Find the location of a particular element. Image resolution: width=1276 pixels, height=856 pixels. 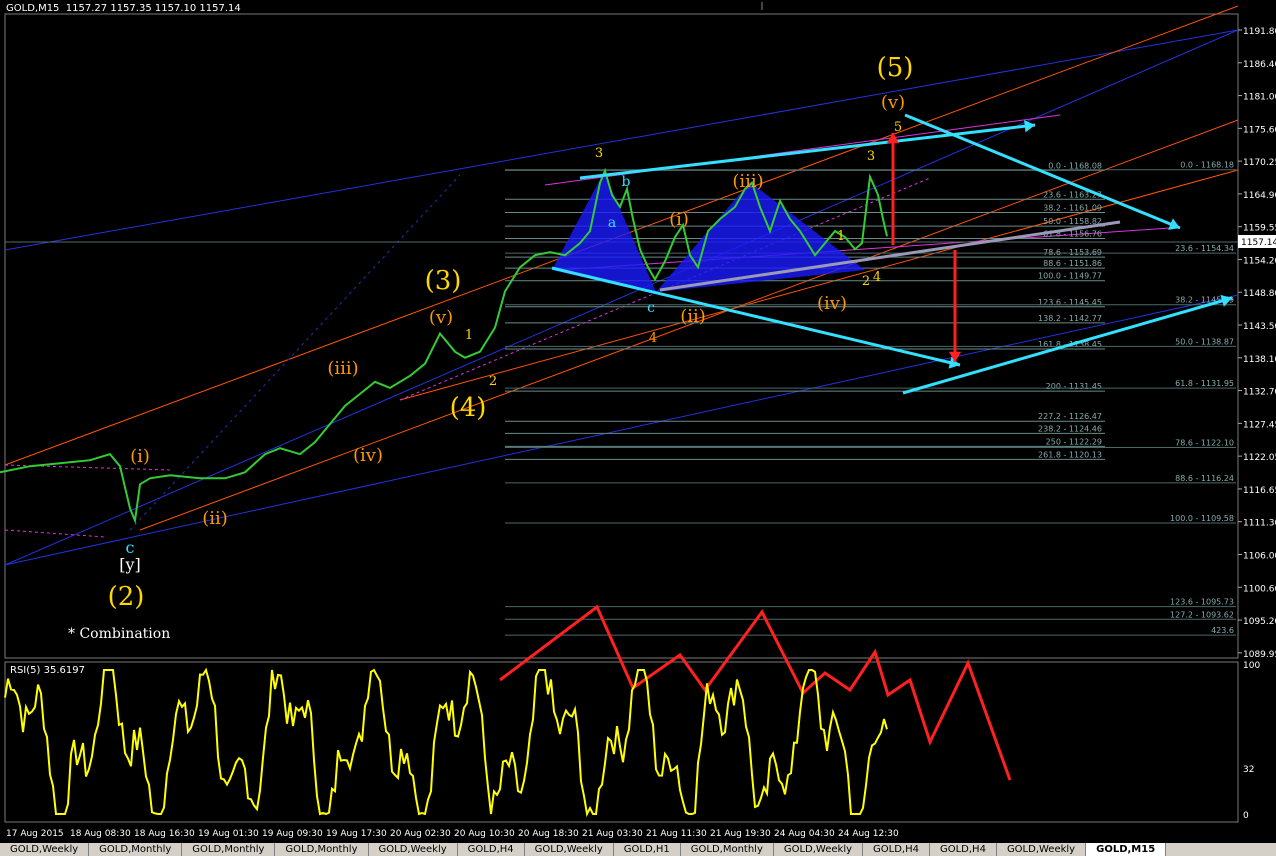

time-tick-label-13: 24 Aug 12:30 is located at coordinates (868, 834).